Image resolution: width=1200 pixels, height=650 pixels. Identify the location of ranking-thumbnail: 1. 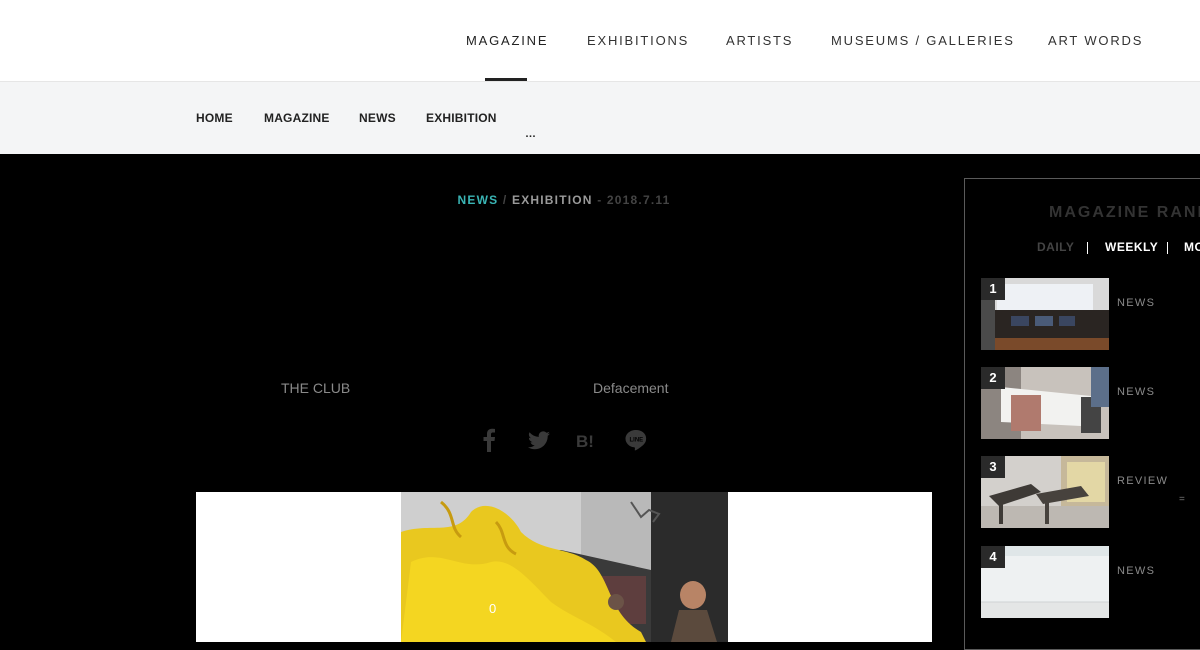
(1045, 314).